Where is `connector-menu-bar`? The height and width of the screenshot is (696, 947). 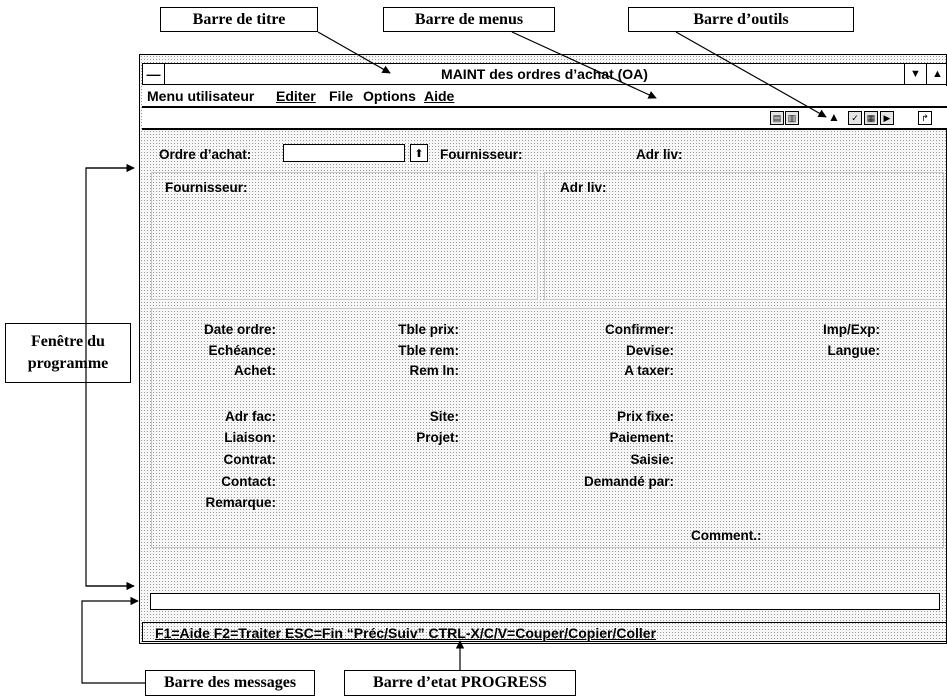 connector-menu-bar is located at coordinates (584, 65).